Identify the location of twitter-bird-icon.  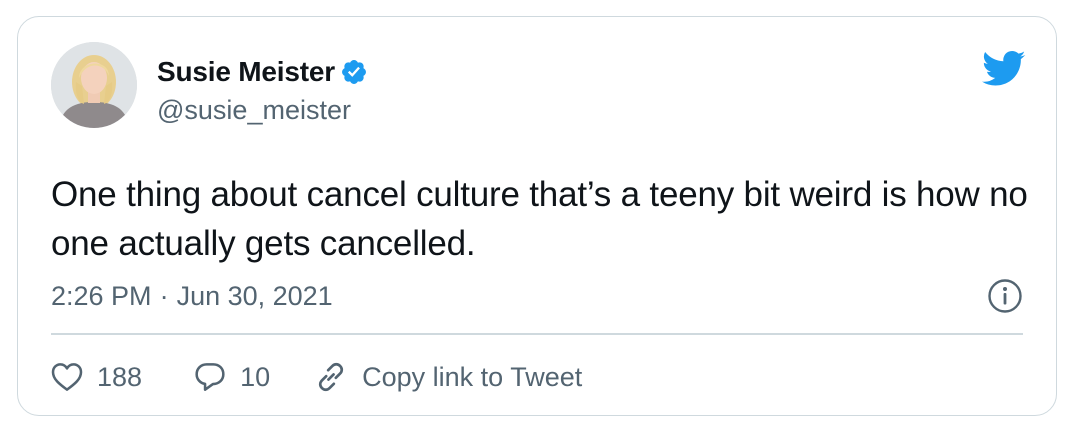
(1004, 69).